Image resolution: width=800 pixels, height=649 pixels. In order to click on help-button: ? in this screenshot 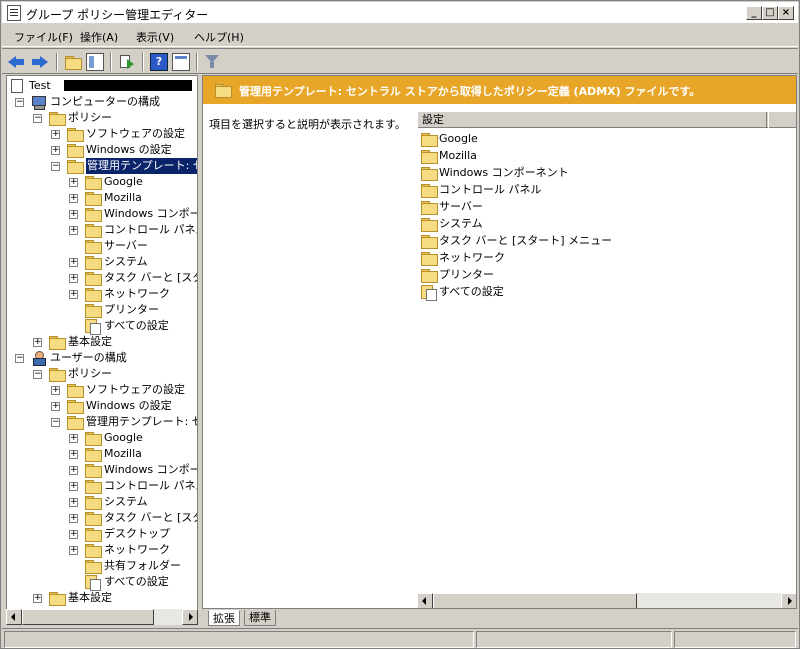, I will do `click(159, 62)`.